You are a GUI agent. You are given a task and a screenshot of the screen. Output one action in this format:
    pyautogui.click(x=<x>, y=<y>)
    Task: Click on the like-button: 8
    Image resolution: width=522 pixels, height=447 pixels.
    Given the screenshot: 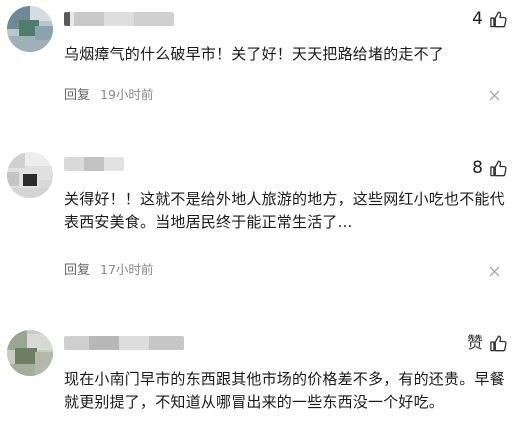 What is the action you would take?
    pyautogui.click(x=490, y=168)
    